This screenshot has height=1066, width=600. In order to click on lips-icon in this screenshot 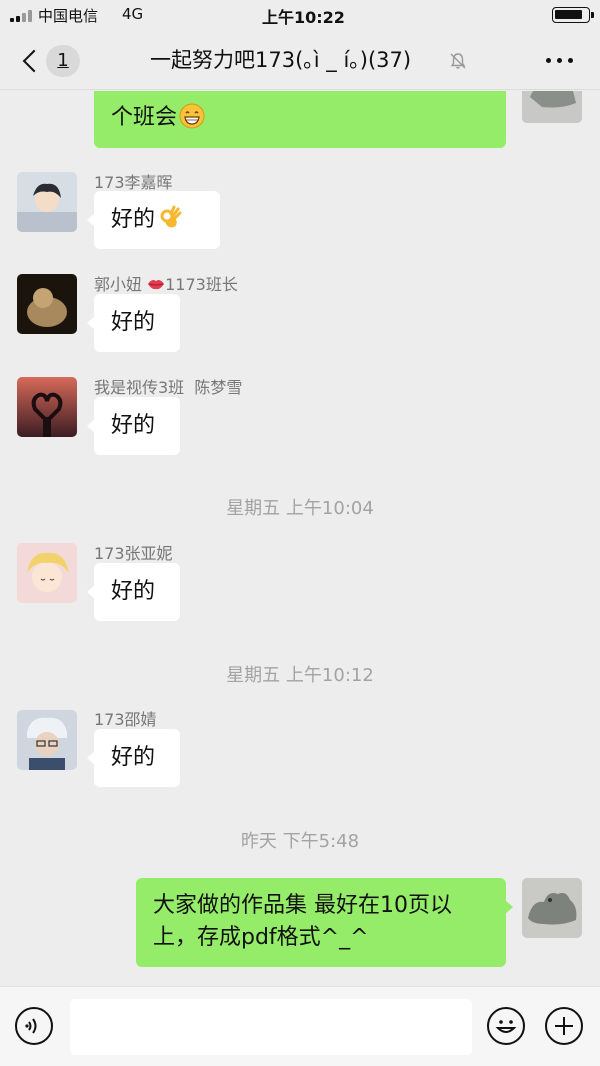, I will do `click(156, 285)`.